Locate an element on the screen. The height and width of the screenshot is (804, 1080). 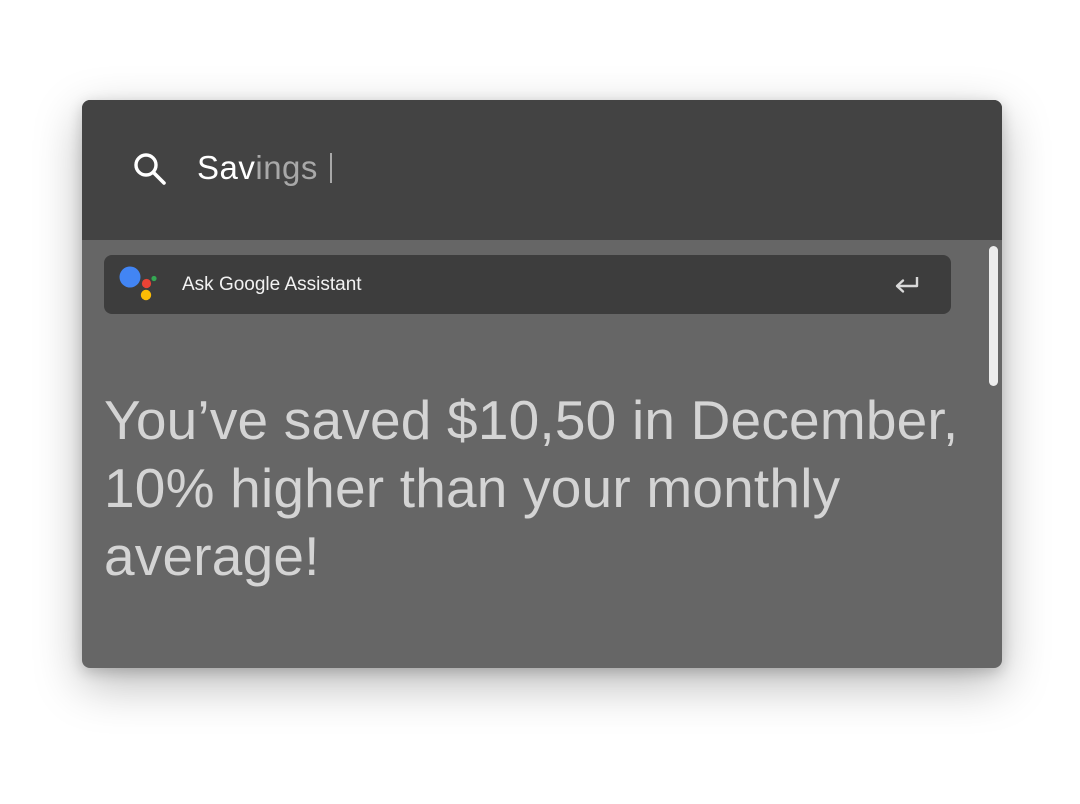
search-bar: Savings is located at coordinates (542, 170).